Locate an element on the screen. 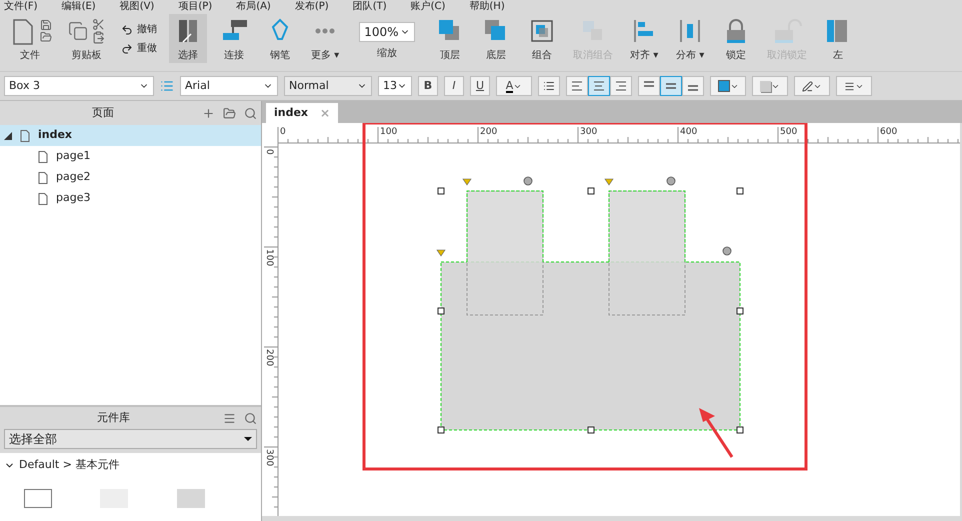 This screenshot has width=962, height=521. menu-item: 布局(A) is located at coordinates (253, 7).